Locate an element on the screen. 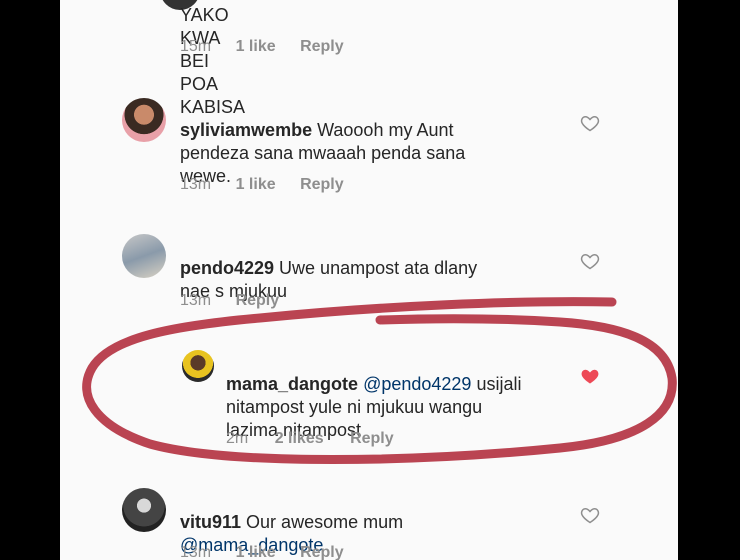  comment-username: mama_dangote is located at coordinates (292, 384).